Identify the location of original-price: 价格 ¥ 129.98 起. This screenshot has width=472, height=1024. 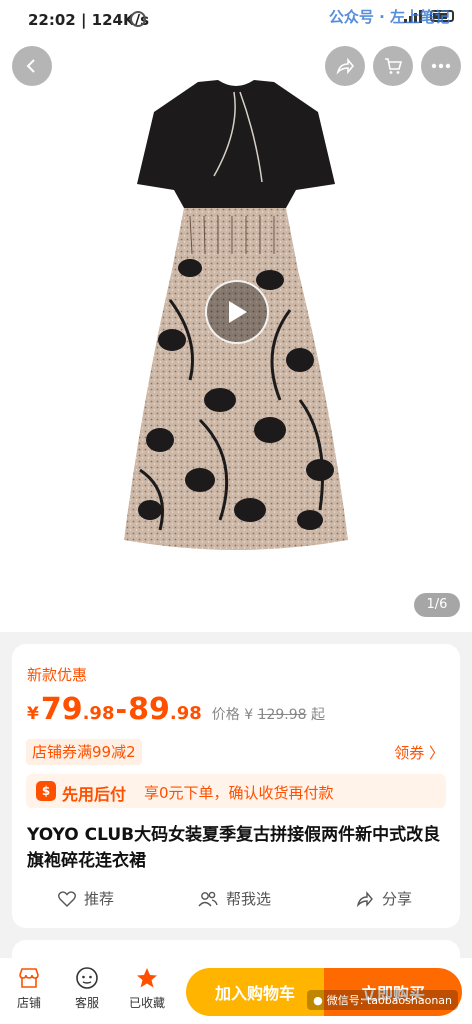
(268, 714).